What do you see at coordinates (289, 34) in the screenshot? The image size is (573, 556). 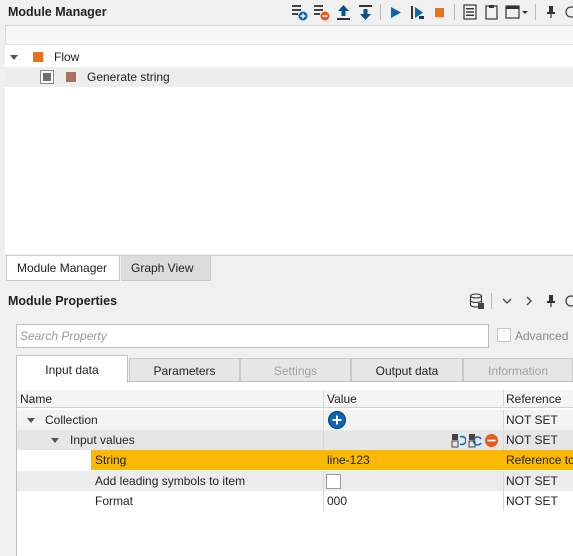 I see `module-tree-header-strip` at bounding box center [289, 34].